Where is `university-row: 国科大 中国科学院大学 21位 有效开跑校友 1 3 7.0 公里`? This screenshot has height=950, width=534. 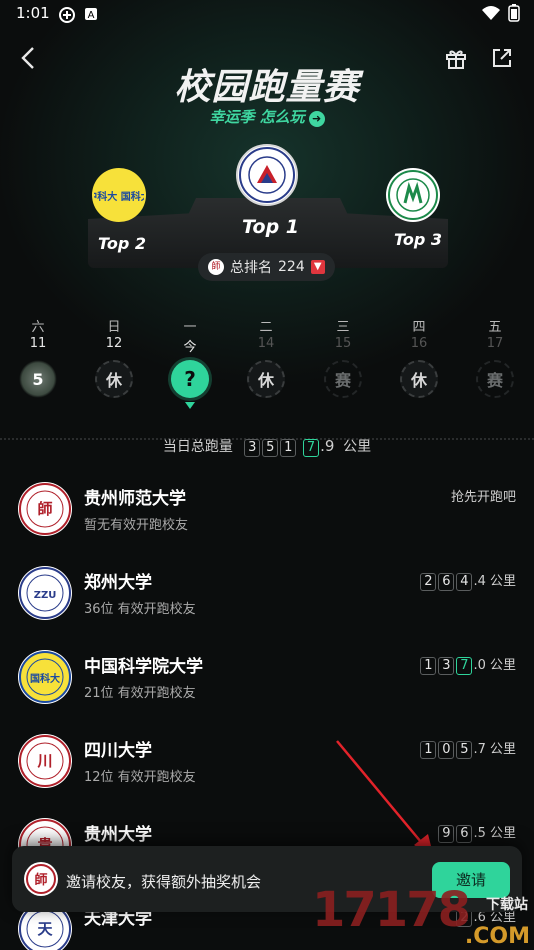 university-row: 国科大 中国科学院大学 21位 有效开跑校友 1 3 7.0 公里 is located at coordinates (267, 676).